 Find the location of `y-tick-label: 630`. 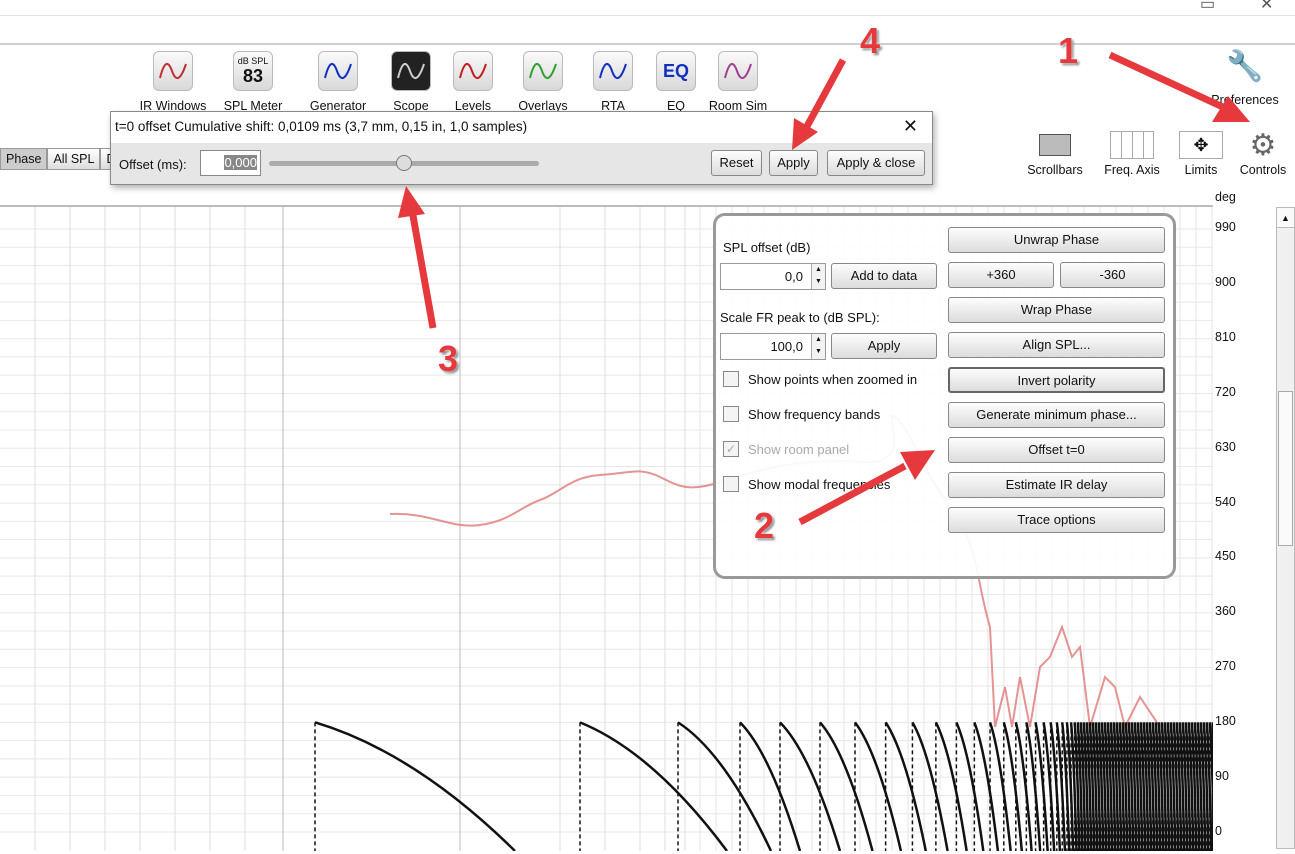

y-tick-label: 630 is located at coordinates (1225, 447).